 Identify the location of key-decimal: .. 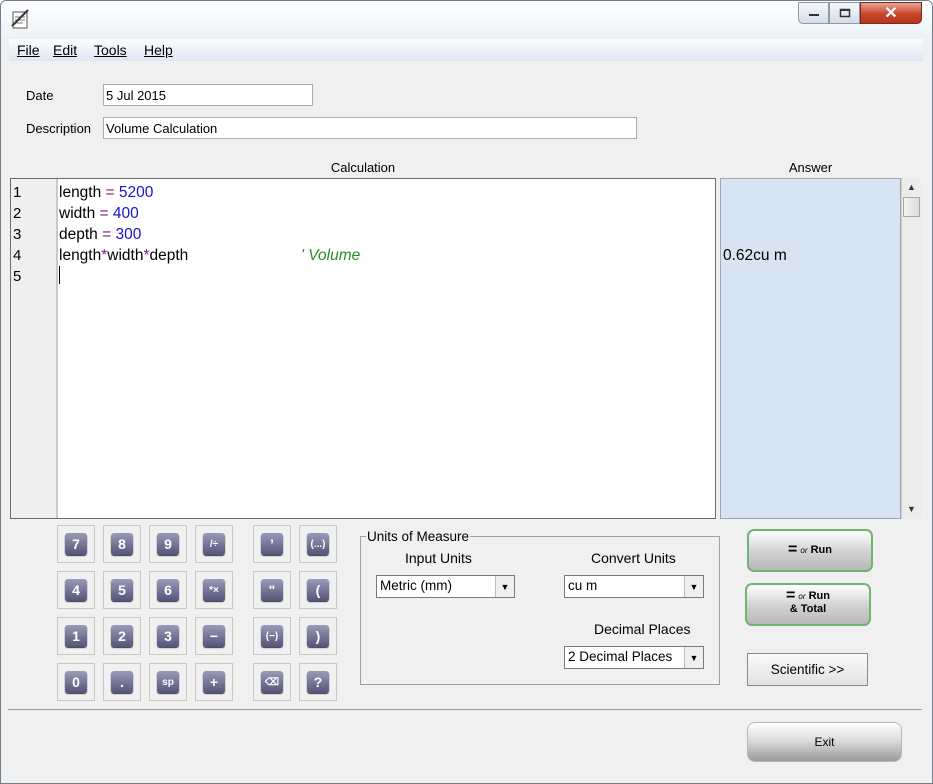
(122, 682).